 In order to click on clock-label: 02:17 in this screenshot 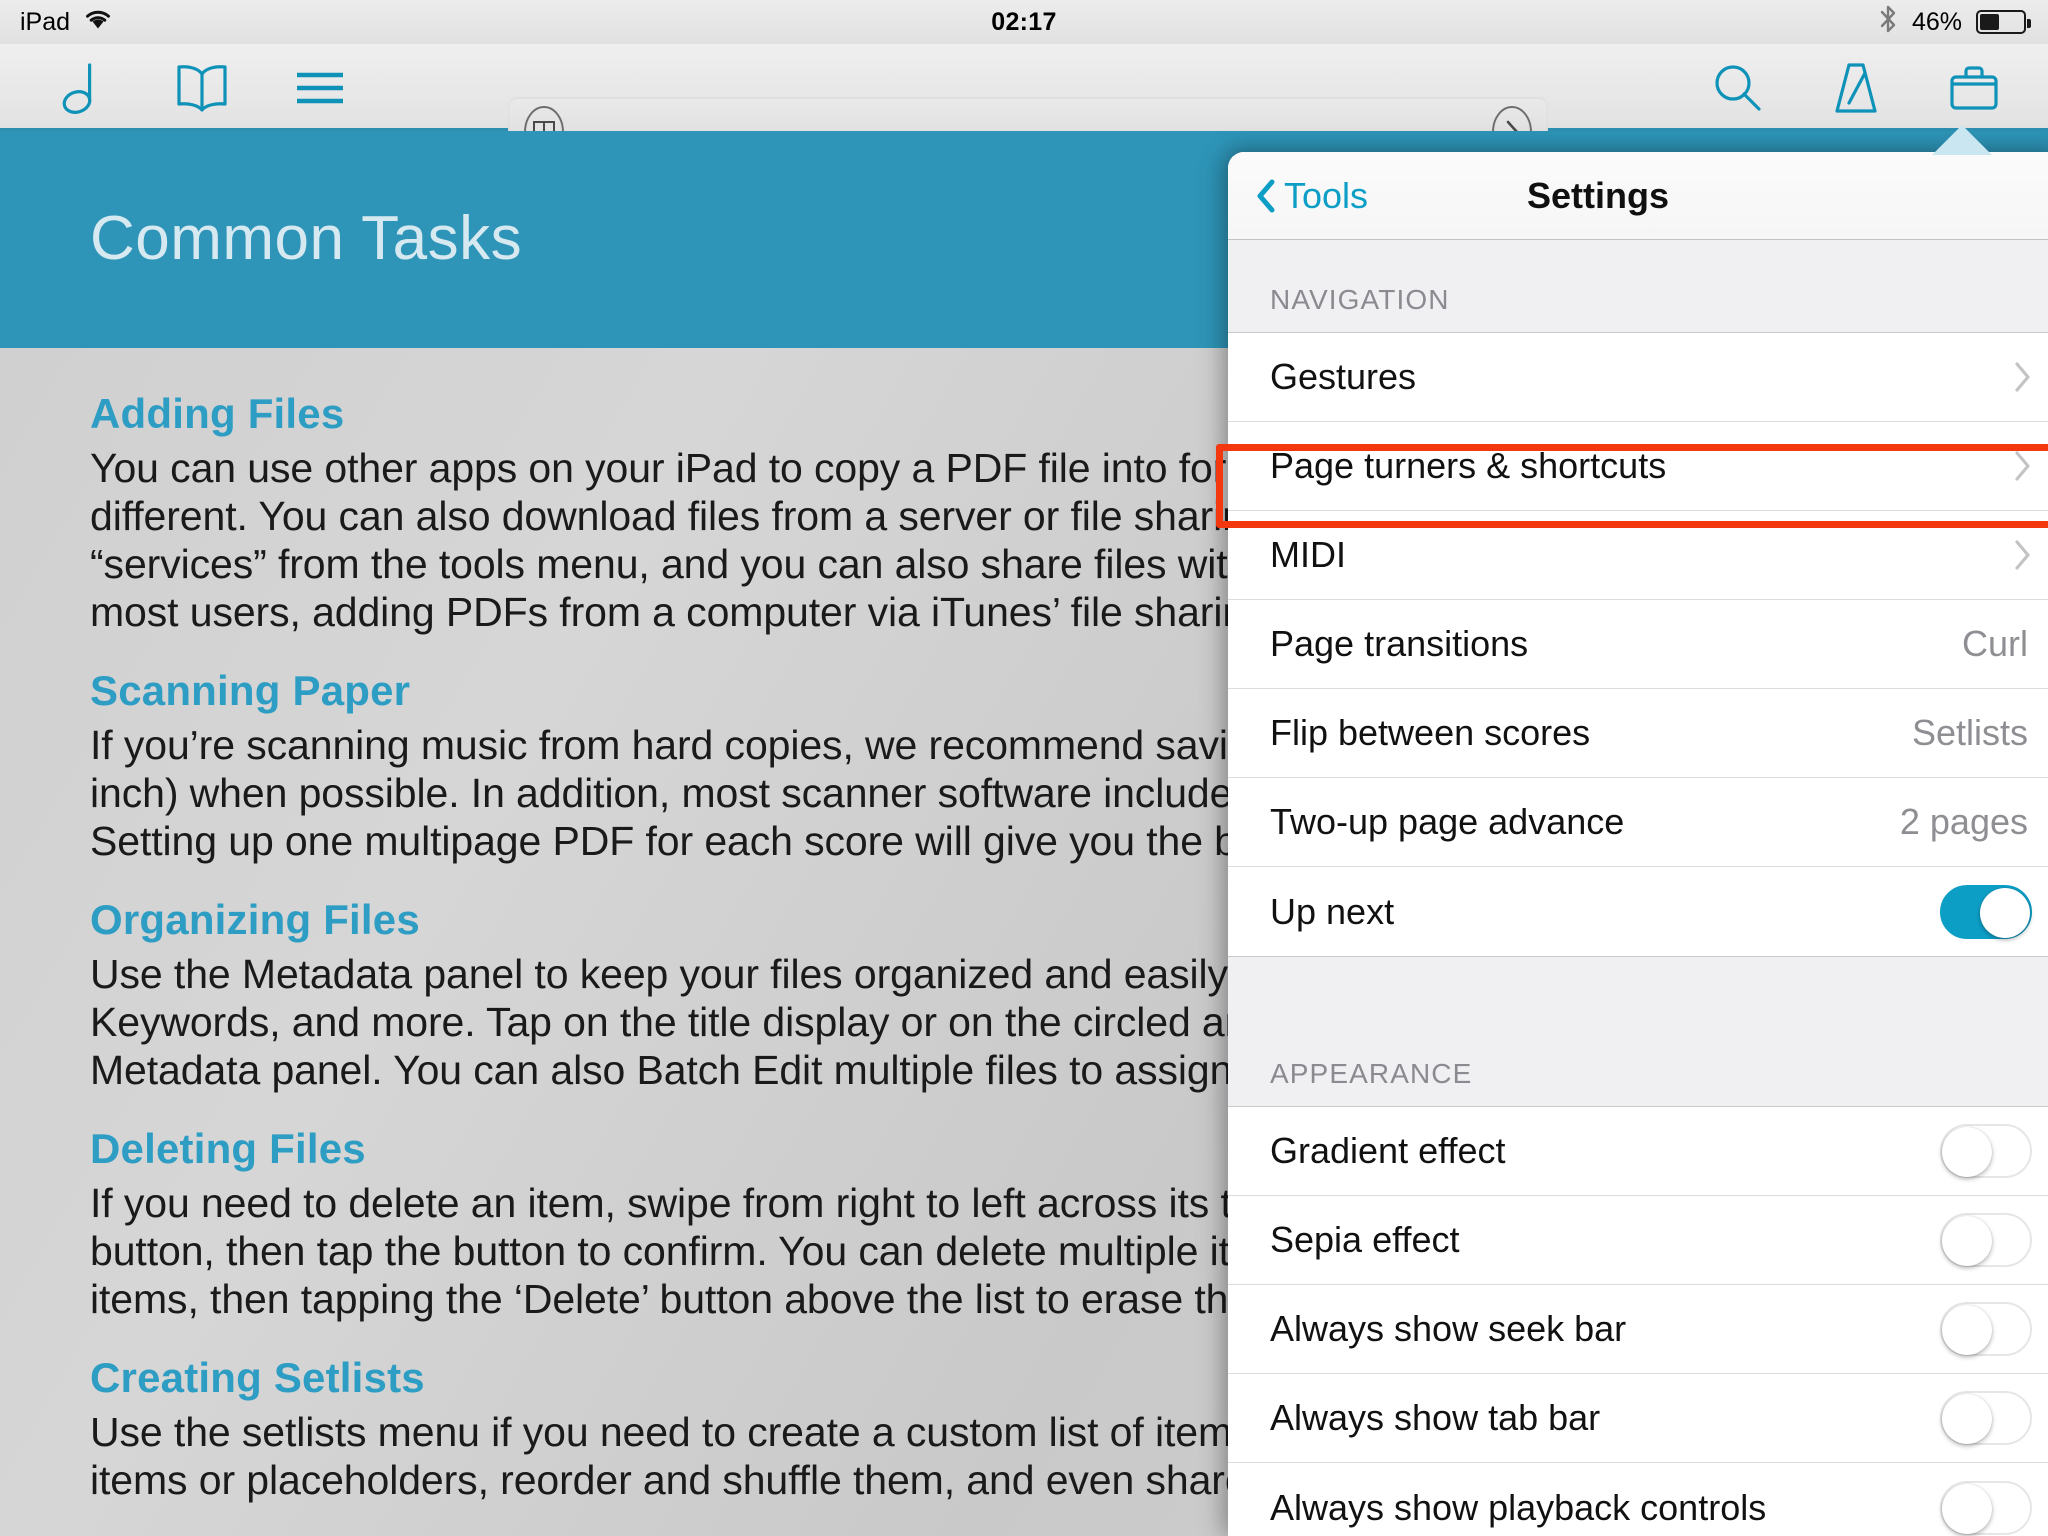, I will do `click(1024, 21)`.